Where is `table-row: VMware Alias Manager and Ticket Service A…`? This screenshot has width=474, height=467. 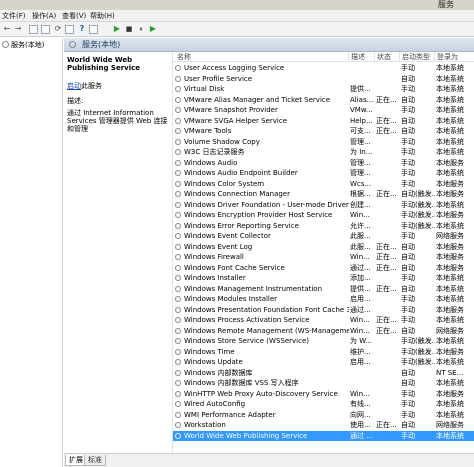
table-row: VMware Alias Manager and Ticket Service A… is located at coordinates (323, 100).